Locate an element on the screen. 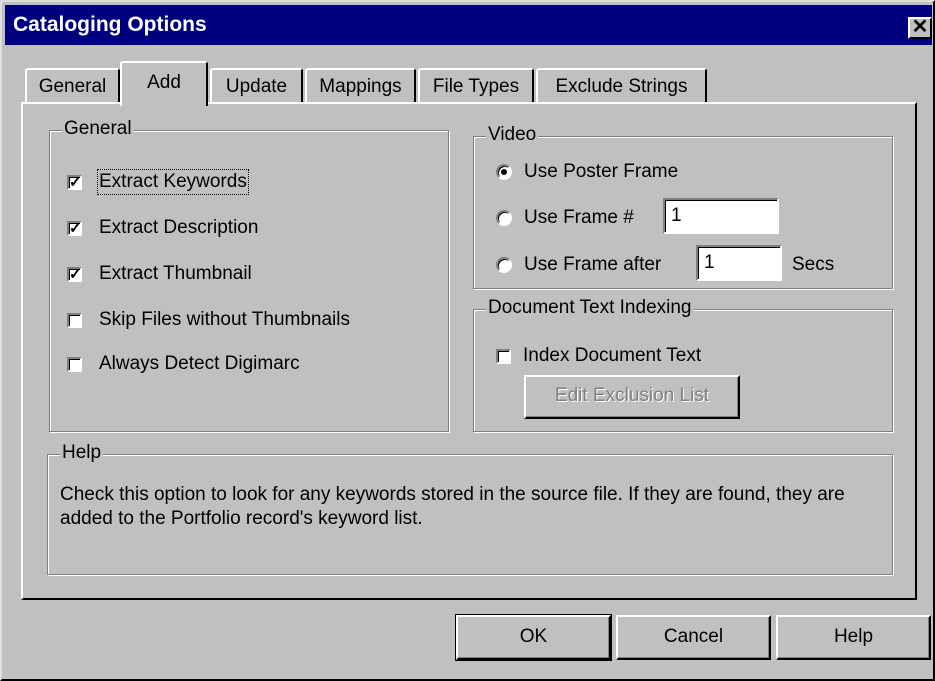 The image size is (935, 681). extract-description-option: ✓ Extract Description is located at coordinates (162, 228).